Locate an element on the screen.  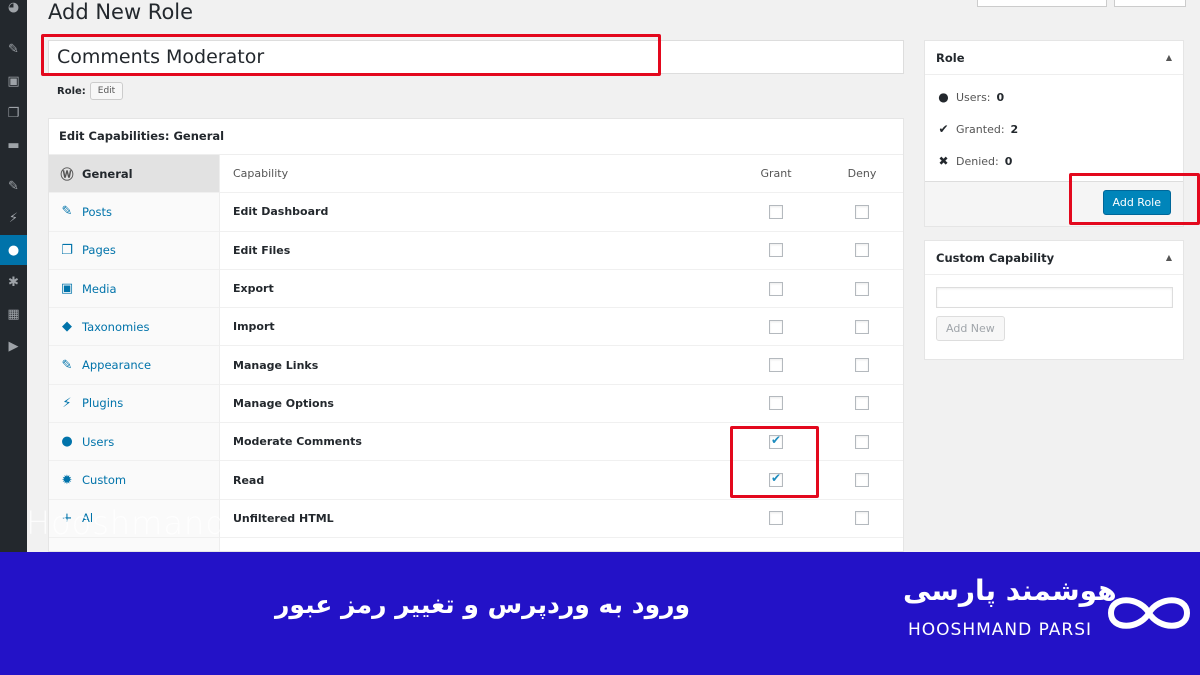
custom-capability-input is located at coordinates (1054, 297).